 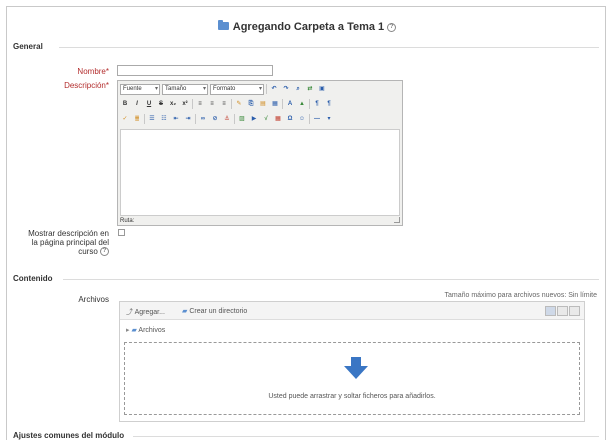 What do you see at coordinates (137, 104) in the screenshot?
I see `italic-icon: I` at bounding box center [137, 104].